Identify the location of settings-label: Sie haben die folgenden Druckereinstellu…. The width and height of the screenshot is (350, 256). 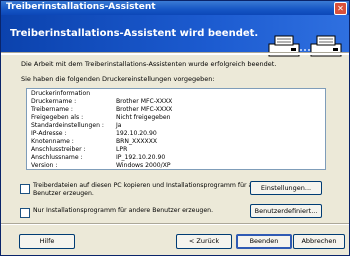
(118, 79).